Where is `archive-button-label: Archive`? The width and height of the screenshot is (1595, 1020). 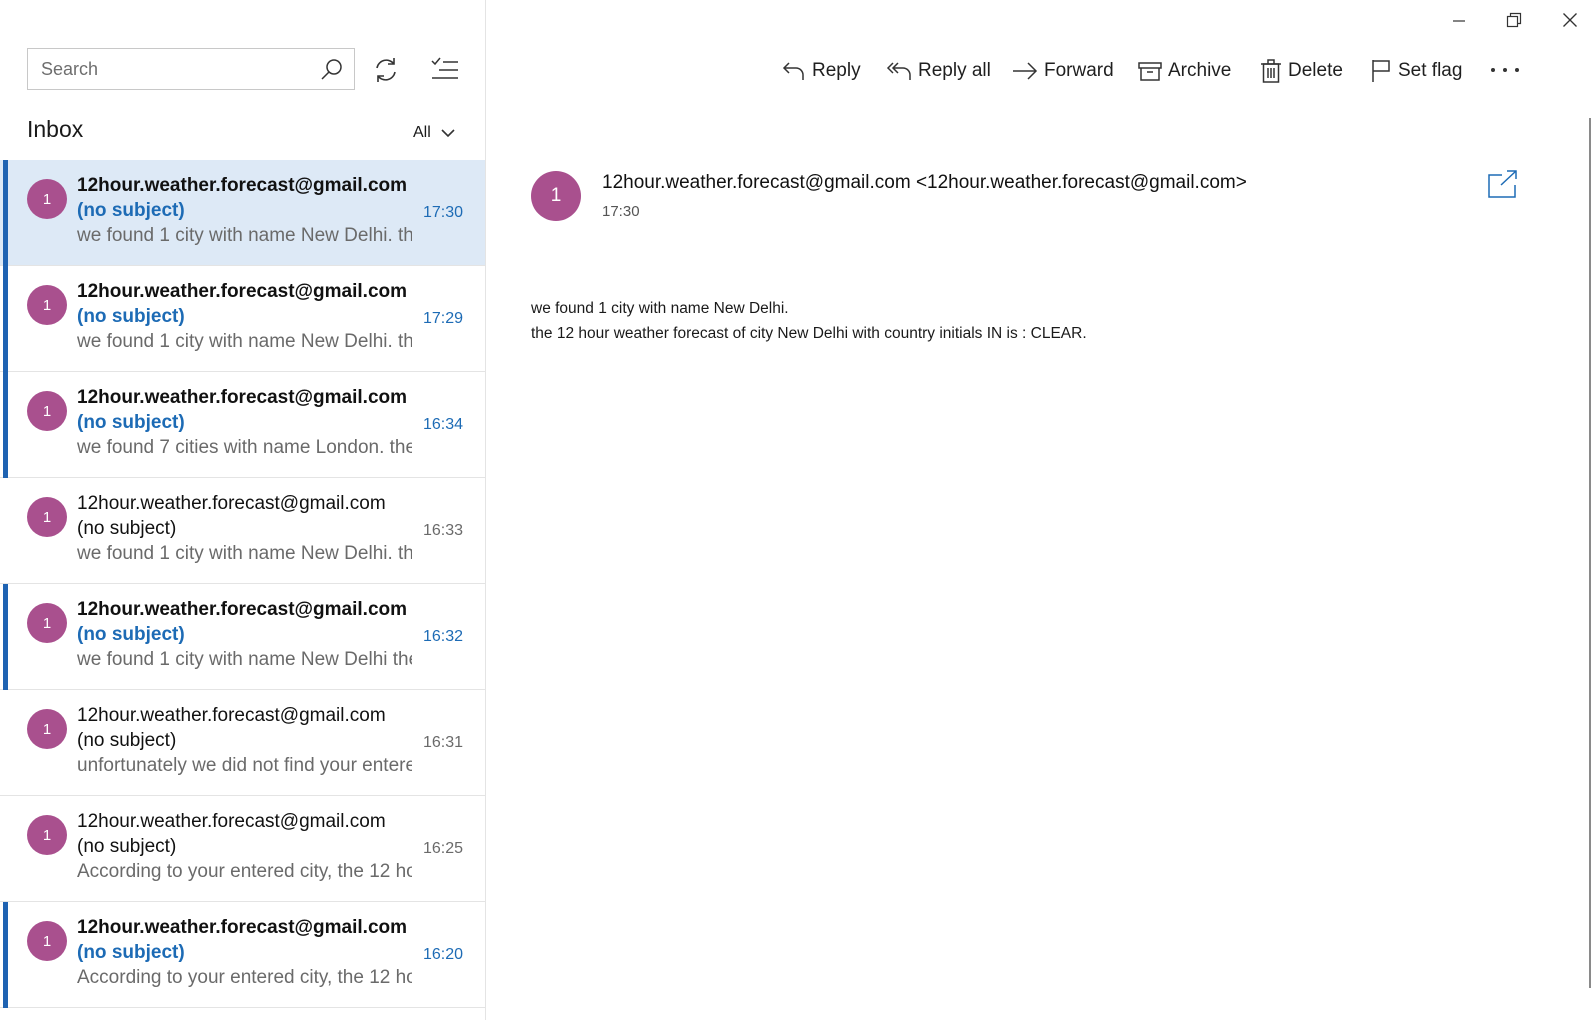 archive-button-label: Archive is located at coordinates (1200, 70).